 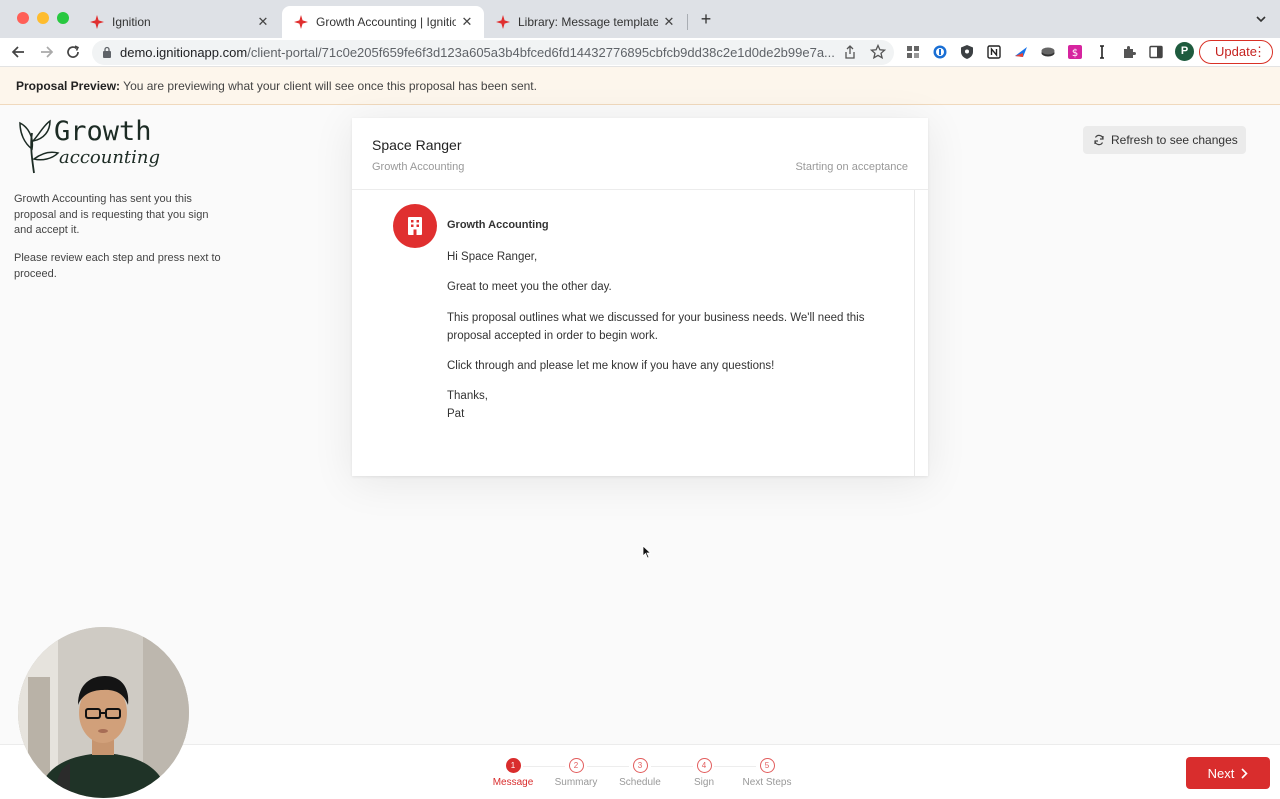 I want to click on url-host: demo.ignitionapp.com, so click(x=184, y=52).